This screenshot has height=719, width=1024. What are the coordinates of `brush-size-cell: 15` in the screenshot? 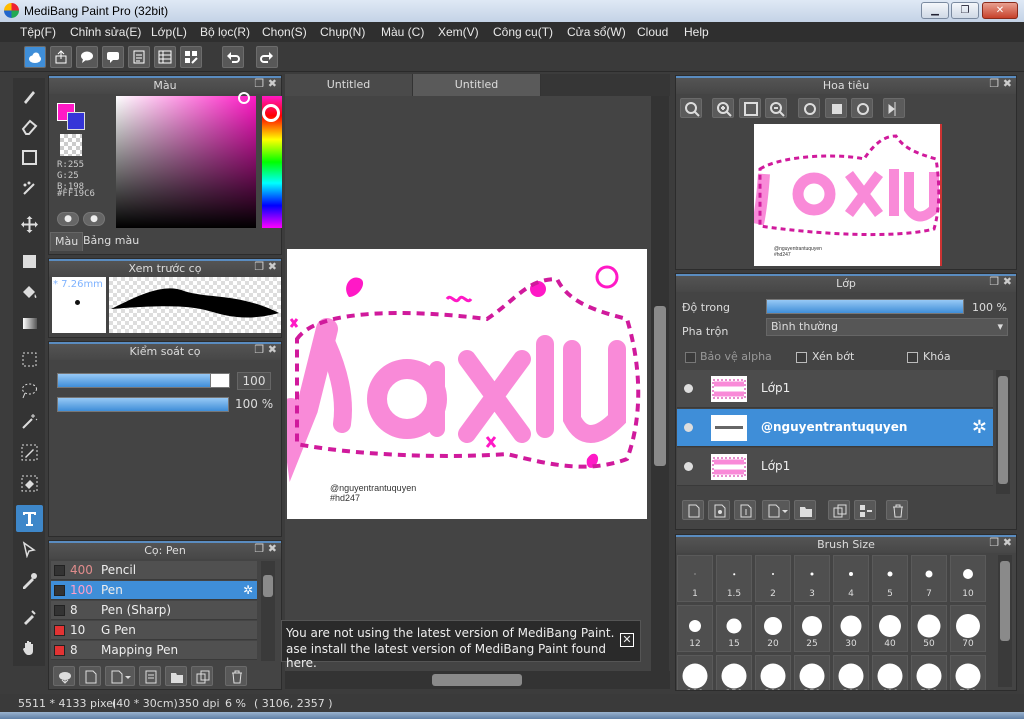 It's located at (734, 628).